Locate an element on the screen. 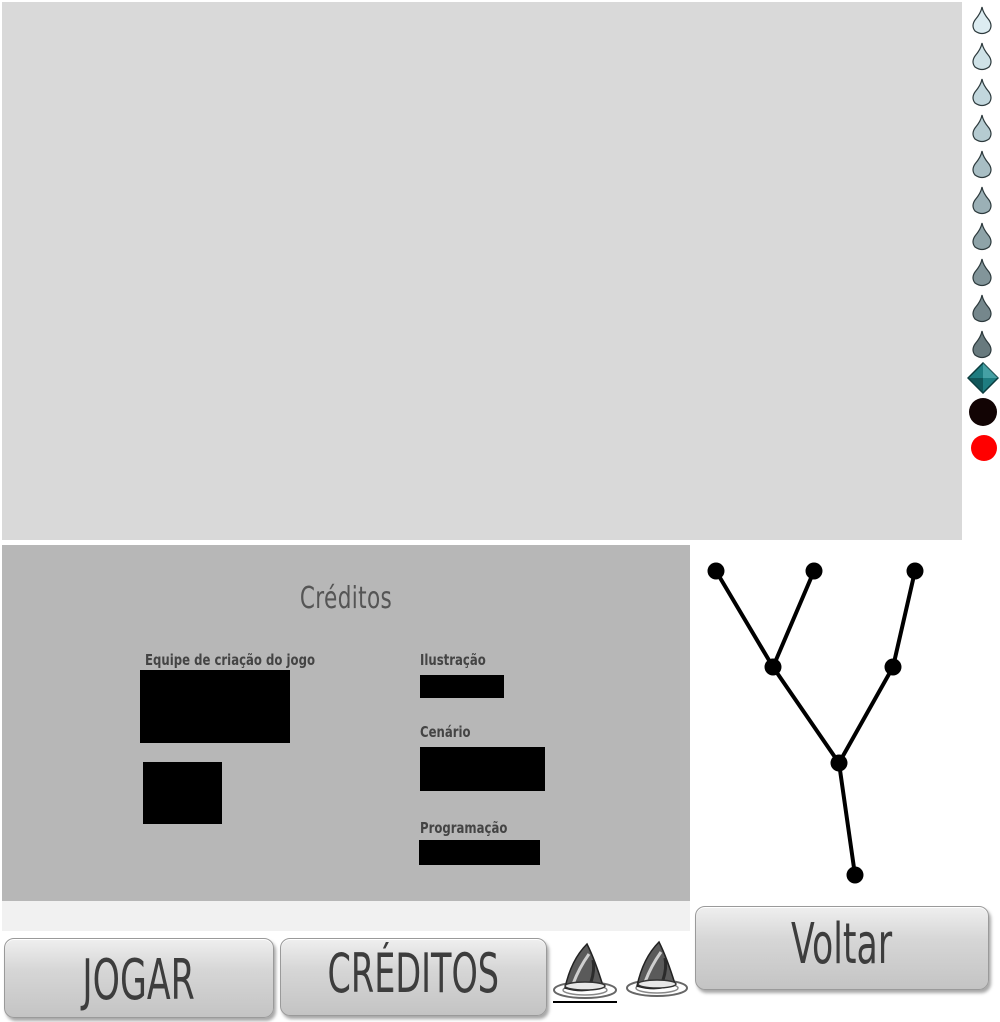 The image size is (1000, 1022). black-ball-icon is located at coordinates (983, 412).